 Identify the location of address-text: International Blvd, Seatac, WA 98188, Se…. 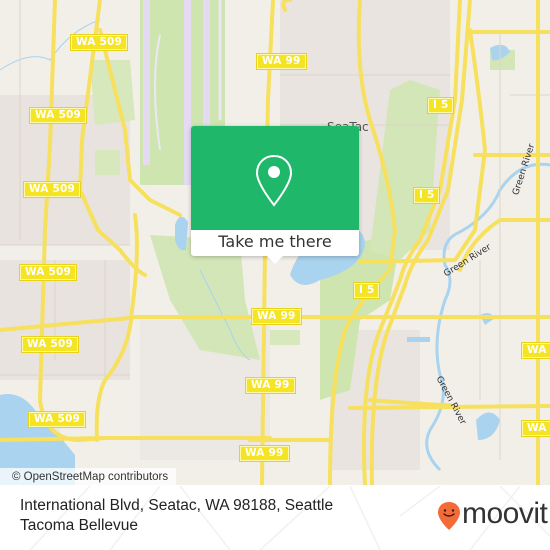
(177, 515).